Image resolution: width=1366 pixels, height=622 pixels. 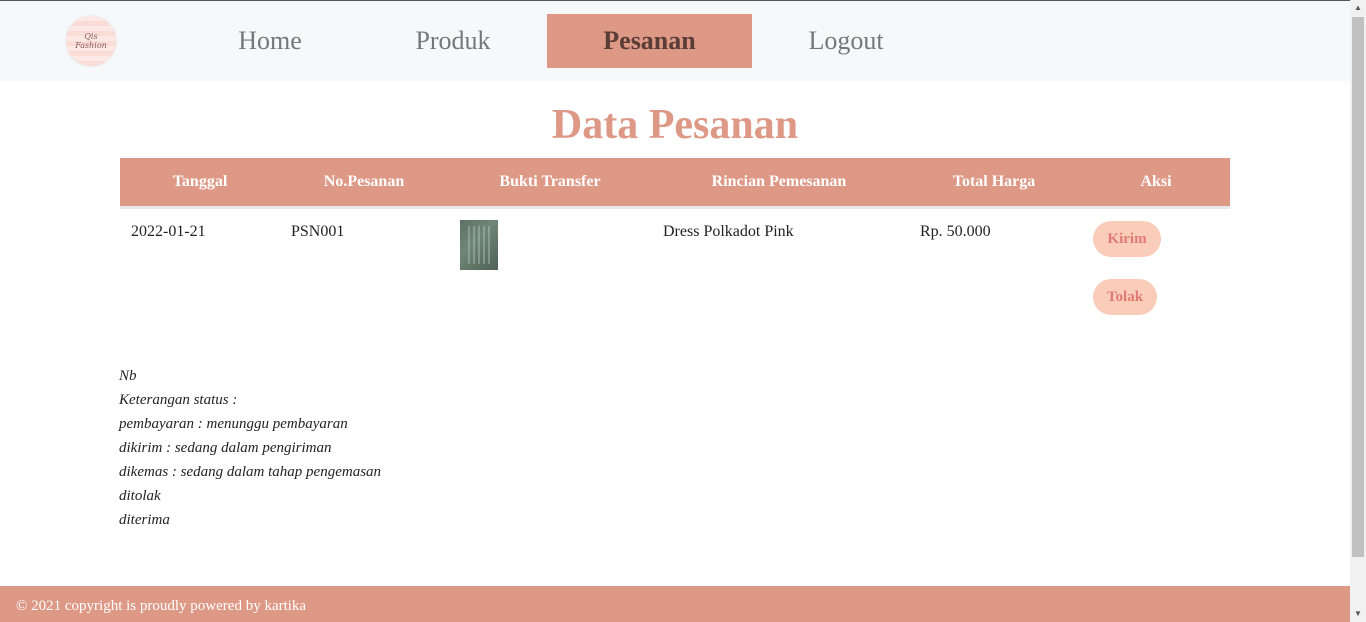 I want to click on scrollbar-thumb, so click(x=1358, y=287).